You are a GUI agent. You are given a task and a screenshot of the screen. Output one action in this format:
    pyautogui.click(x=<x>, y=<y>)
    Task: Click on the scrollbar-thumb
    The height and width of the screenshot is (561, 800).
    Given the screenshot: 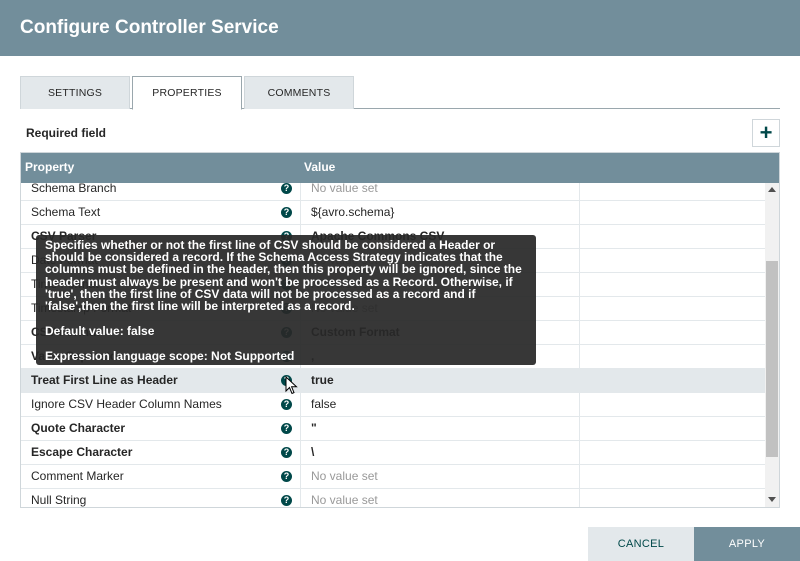 What is the action you would take?
    pyautogui.click(x=772, y=359)
    